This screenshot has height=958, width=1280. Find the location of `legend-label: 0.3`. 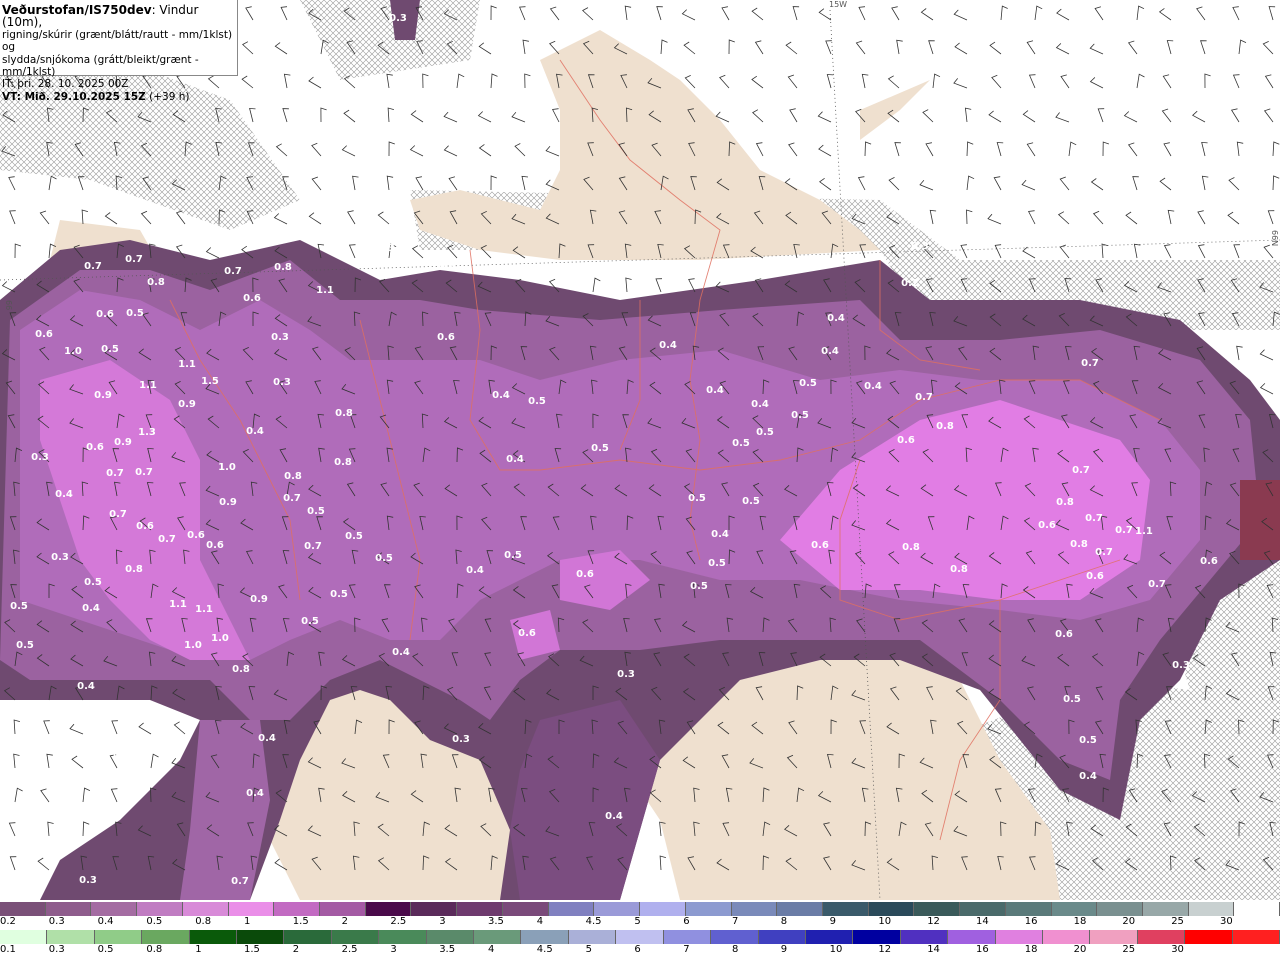

legend-label: 0.3 is located at coordinates (56, 921).